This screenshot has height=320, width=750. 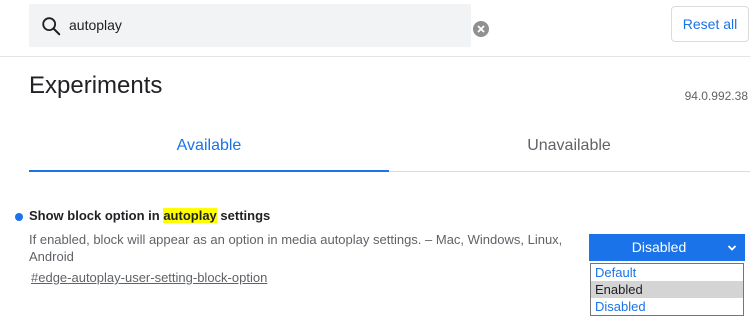 I want to click on search-match-highlight: autoplay, so click(x=190, y=215).